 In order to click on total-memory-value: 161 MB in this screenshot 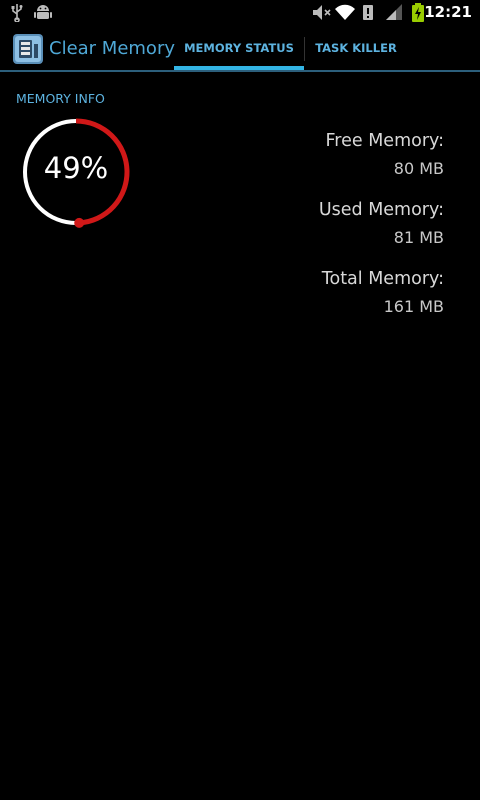, I will do `click(413, 306)`.